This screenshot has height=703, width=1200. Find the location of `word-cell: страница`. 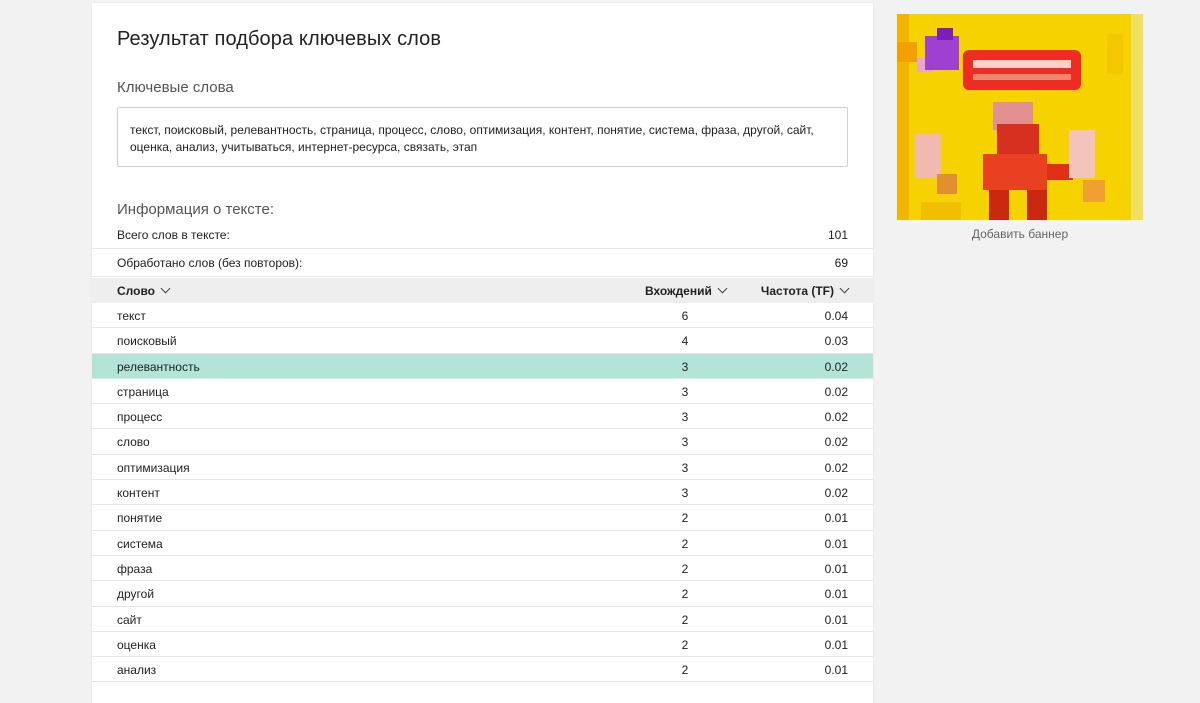

word-cell: страница is located at coordinates (143, 391).